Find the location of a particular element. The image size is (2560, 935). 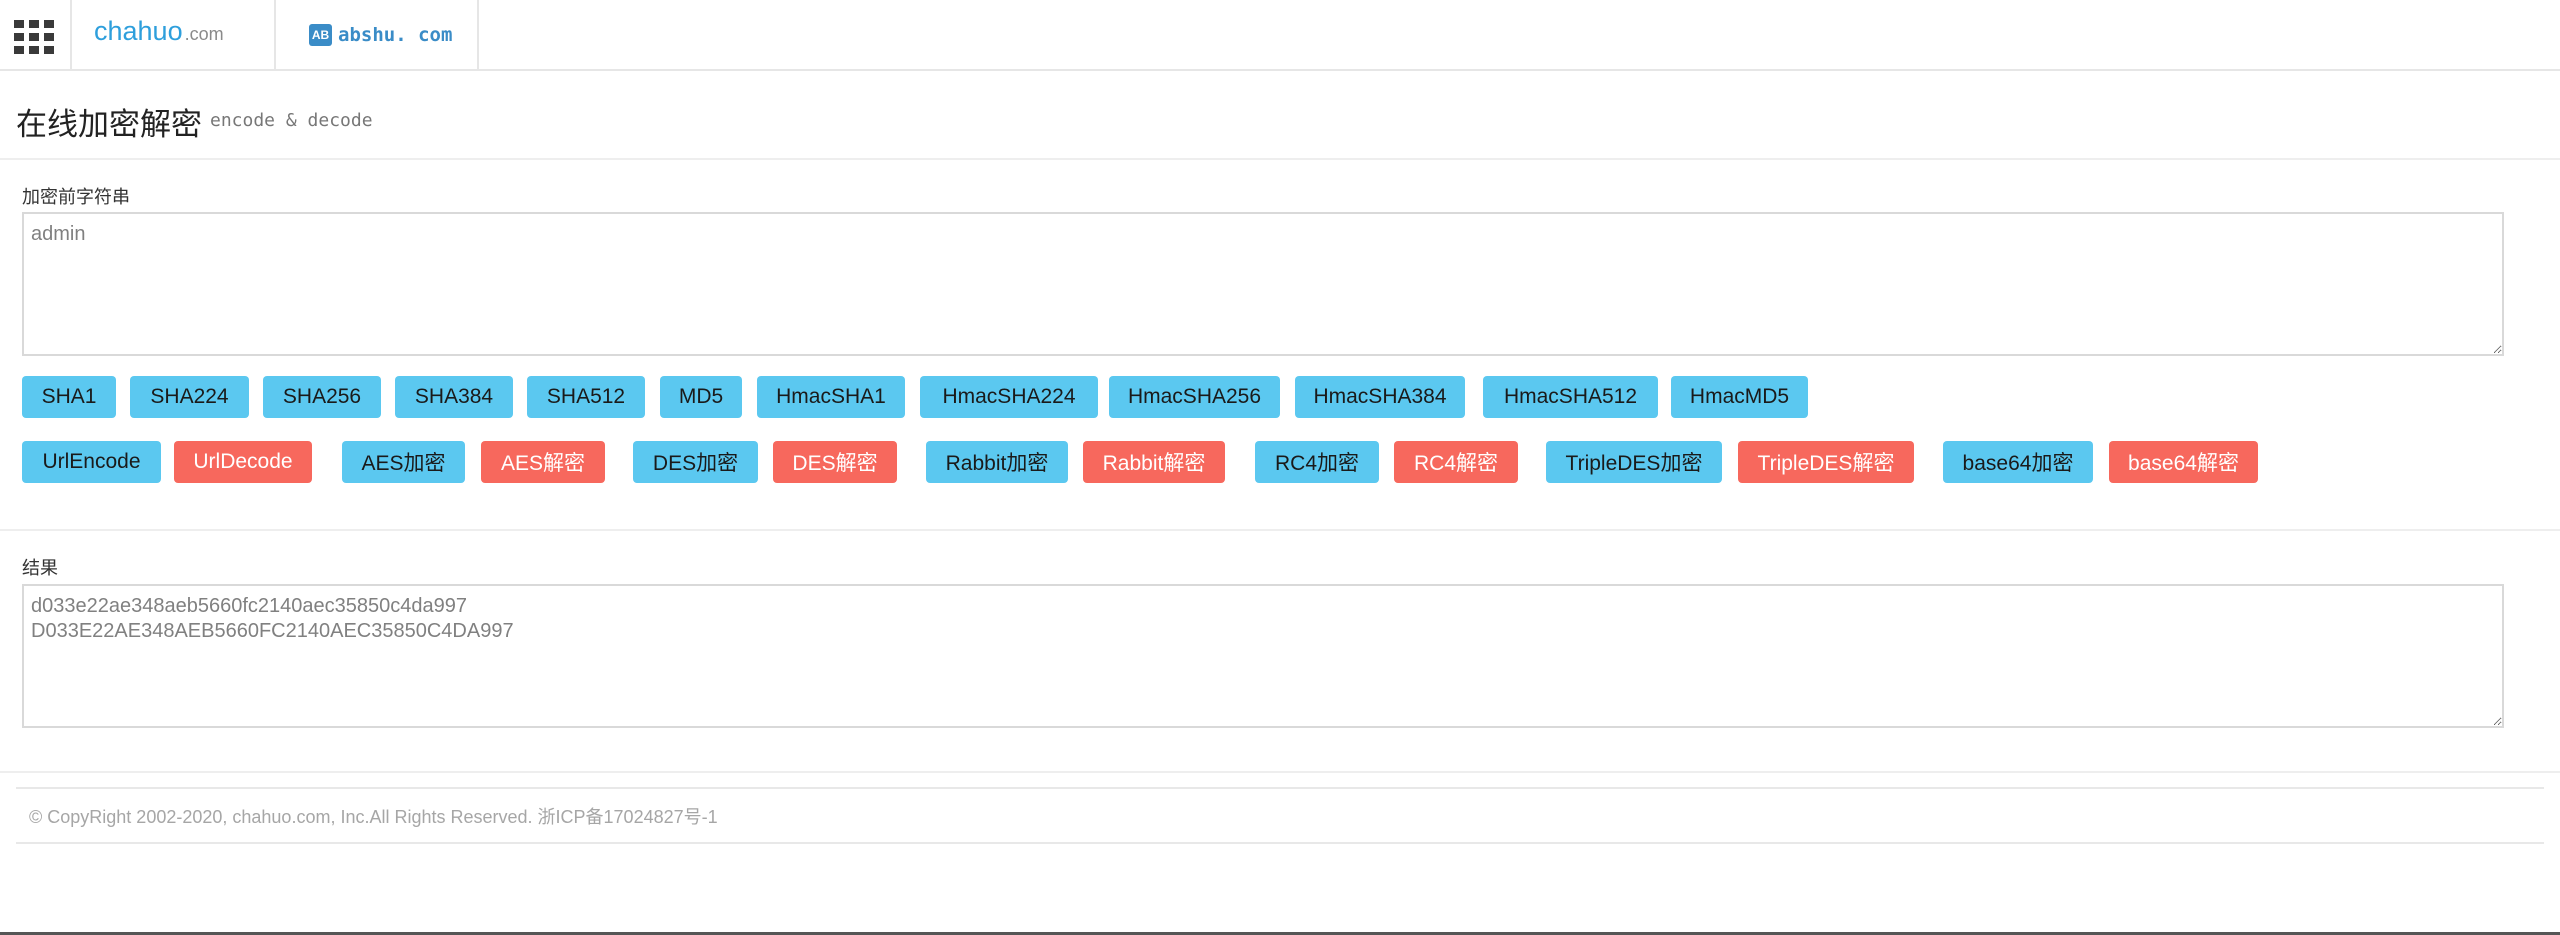

chahuo-logo-suffix: .com is located at coordinates (204, 34).